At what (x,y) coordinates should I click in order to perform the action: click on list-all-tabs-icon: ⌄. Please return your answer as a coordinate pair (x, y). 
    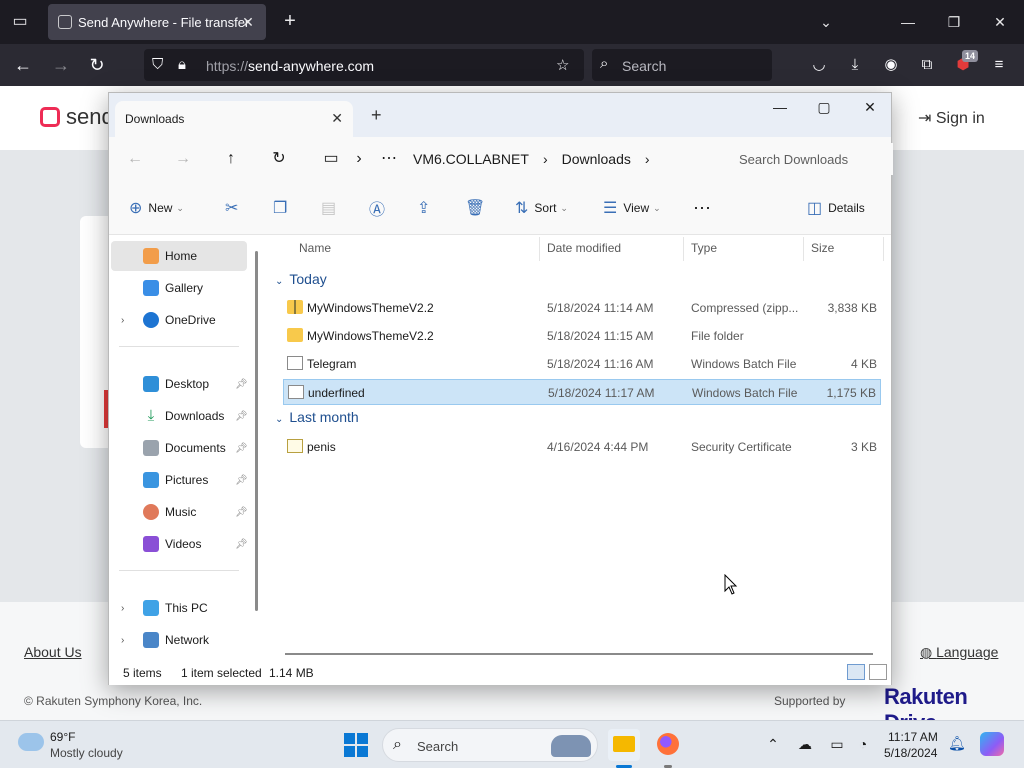
    Looking at the image, I should click on (826, 22).